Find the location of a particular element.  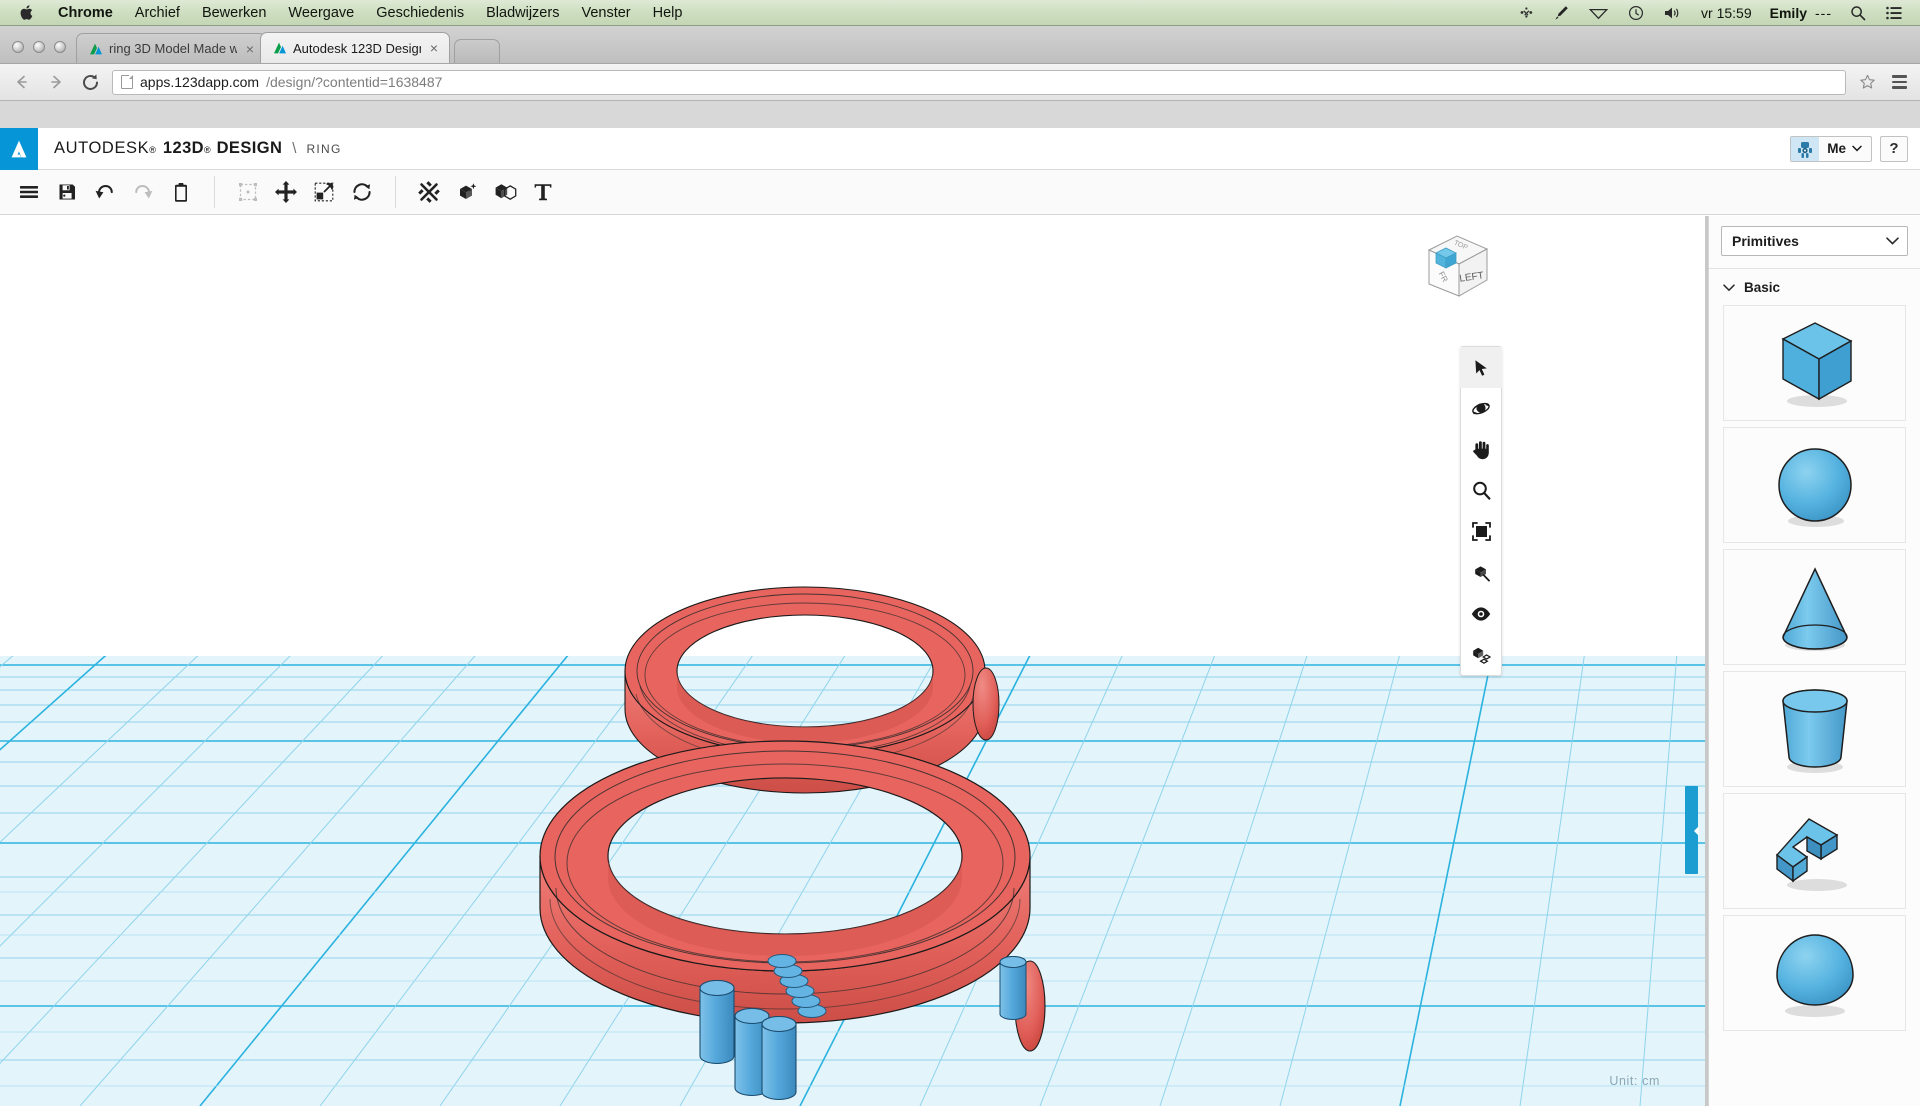

brand-product-sup: ® is located at coordinates (207, 150).